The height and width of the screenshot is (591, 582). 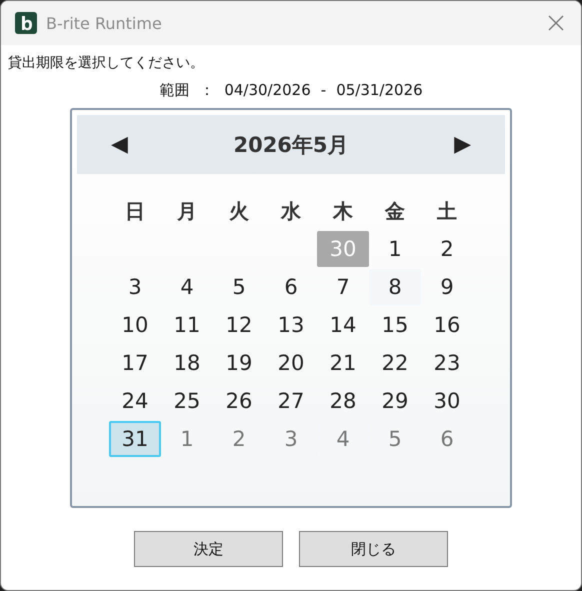 What do you see at coordinates (343, 401) in the screenshot?
I see `day-cell: 28` at bounding box center [343, 401].